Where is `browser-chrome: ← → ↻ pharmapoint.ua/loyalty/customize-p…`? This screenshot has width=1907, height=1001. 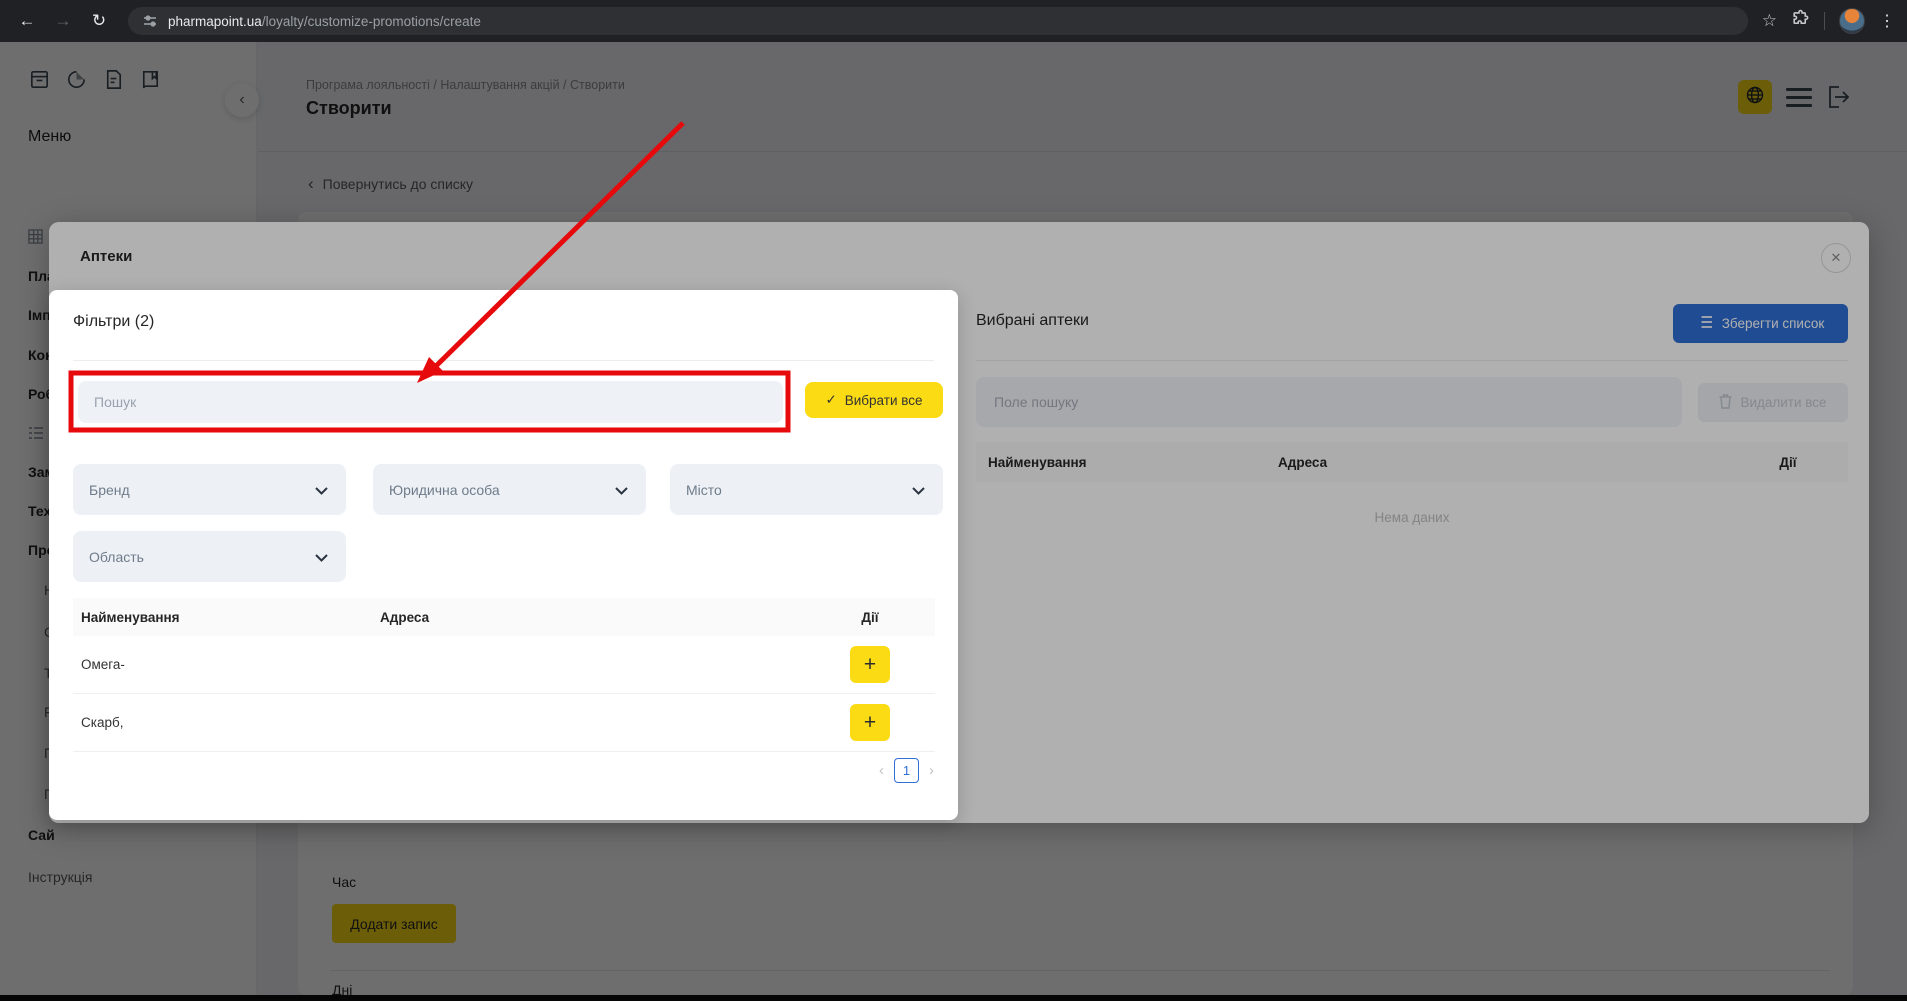
browser-chrome: ← → ↻ pharmapoint.ua/loyalty/customize-p… is located at coordinates (953, 21).